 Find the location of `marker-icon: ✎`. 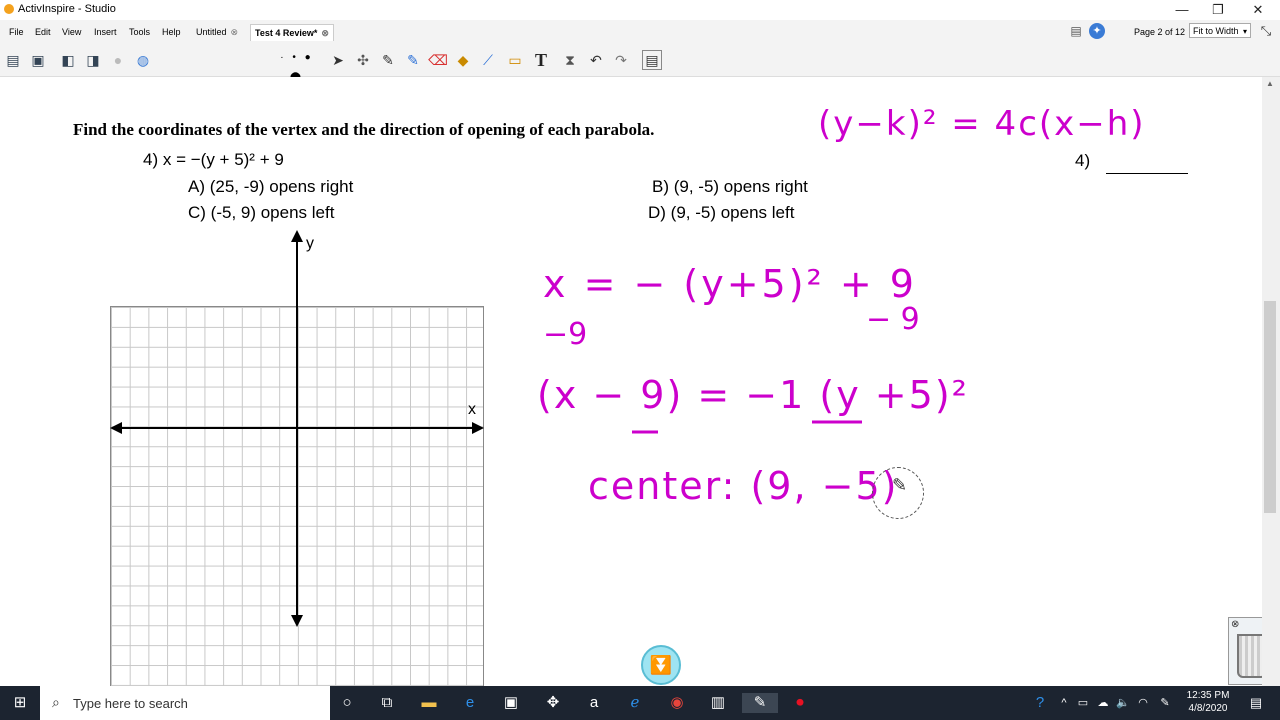

marker-icon: ✎ is located at coordinates (413, 60).